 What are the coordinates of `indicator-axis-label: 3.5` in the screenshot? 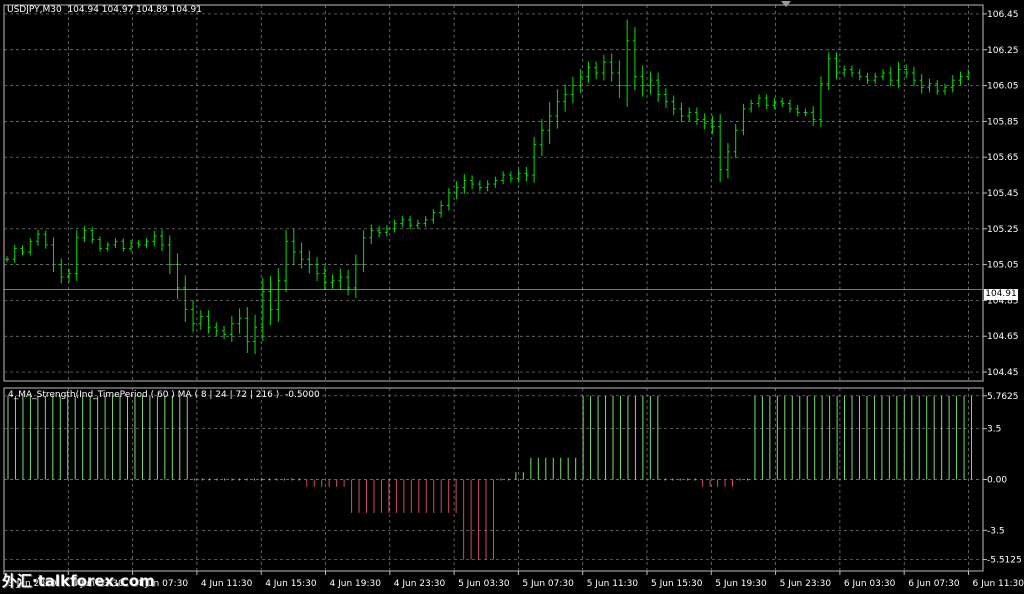 It's located at (994, 430).